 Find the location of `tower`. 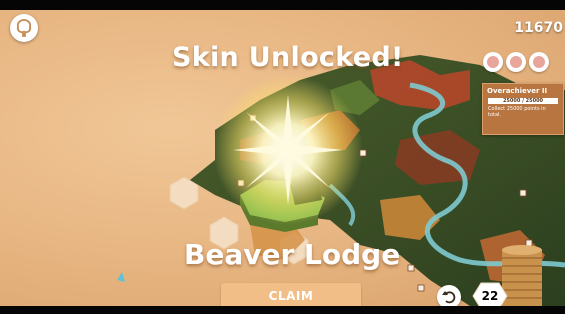

tower is located at coordinates (522, 275).